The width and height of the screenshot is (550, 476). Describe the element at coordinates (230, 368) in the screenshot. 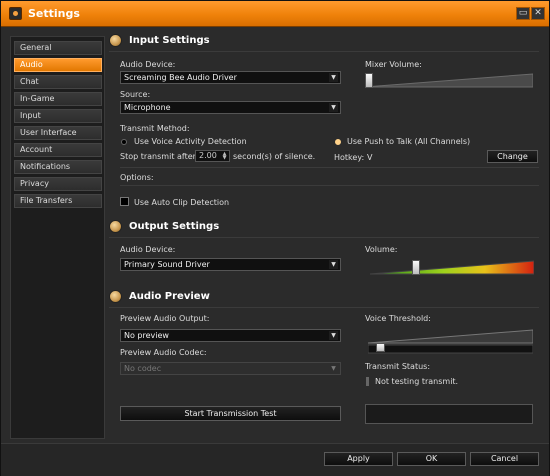

I see `preview-codec-select: No codec ▼` at that location.